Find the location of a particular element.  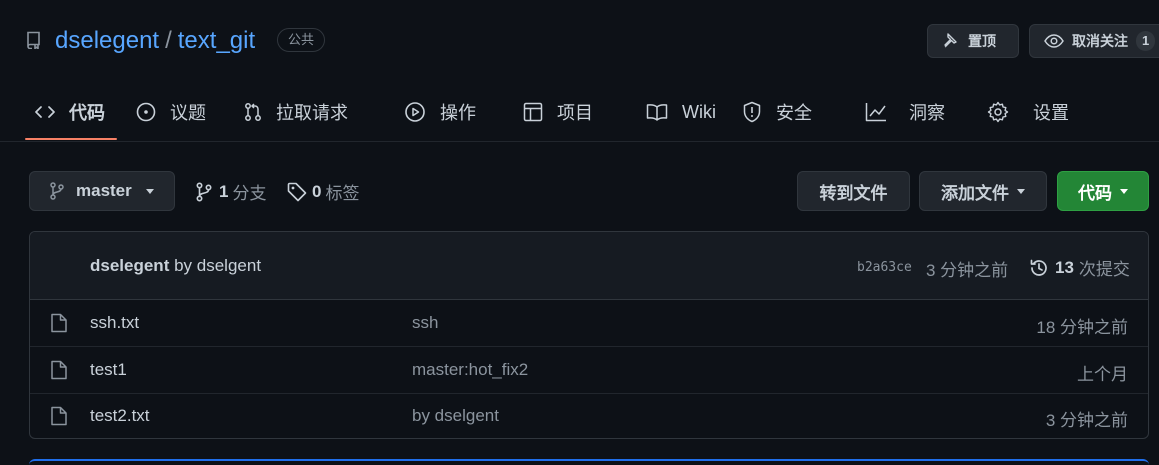

tab-insights-label: 洞察 is located at coordinates (927, 113).